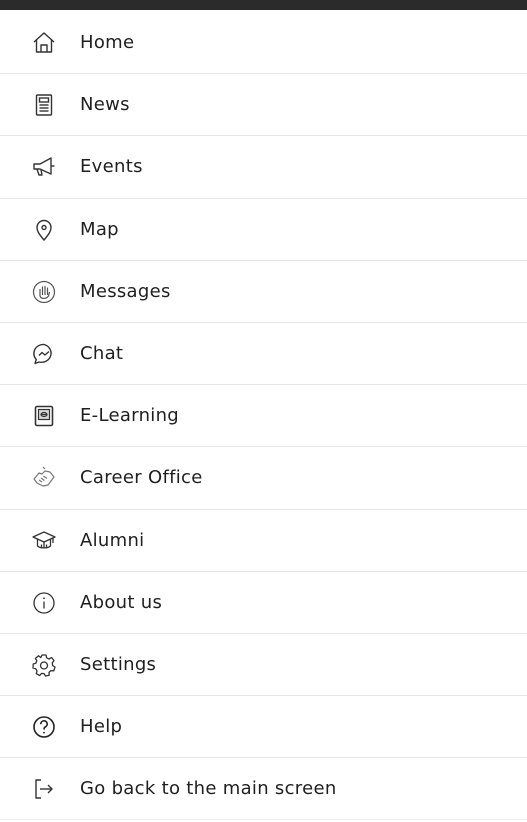 The image size is (527, 822). I want to click on menu-item-news: News, so click(263, 105).